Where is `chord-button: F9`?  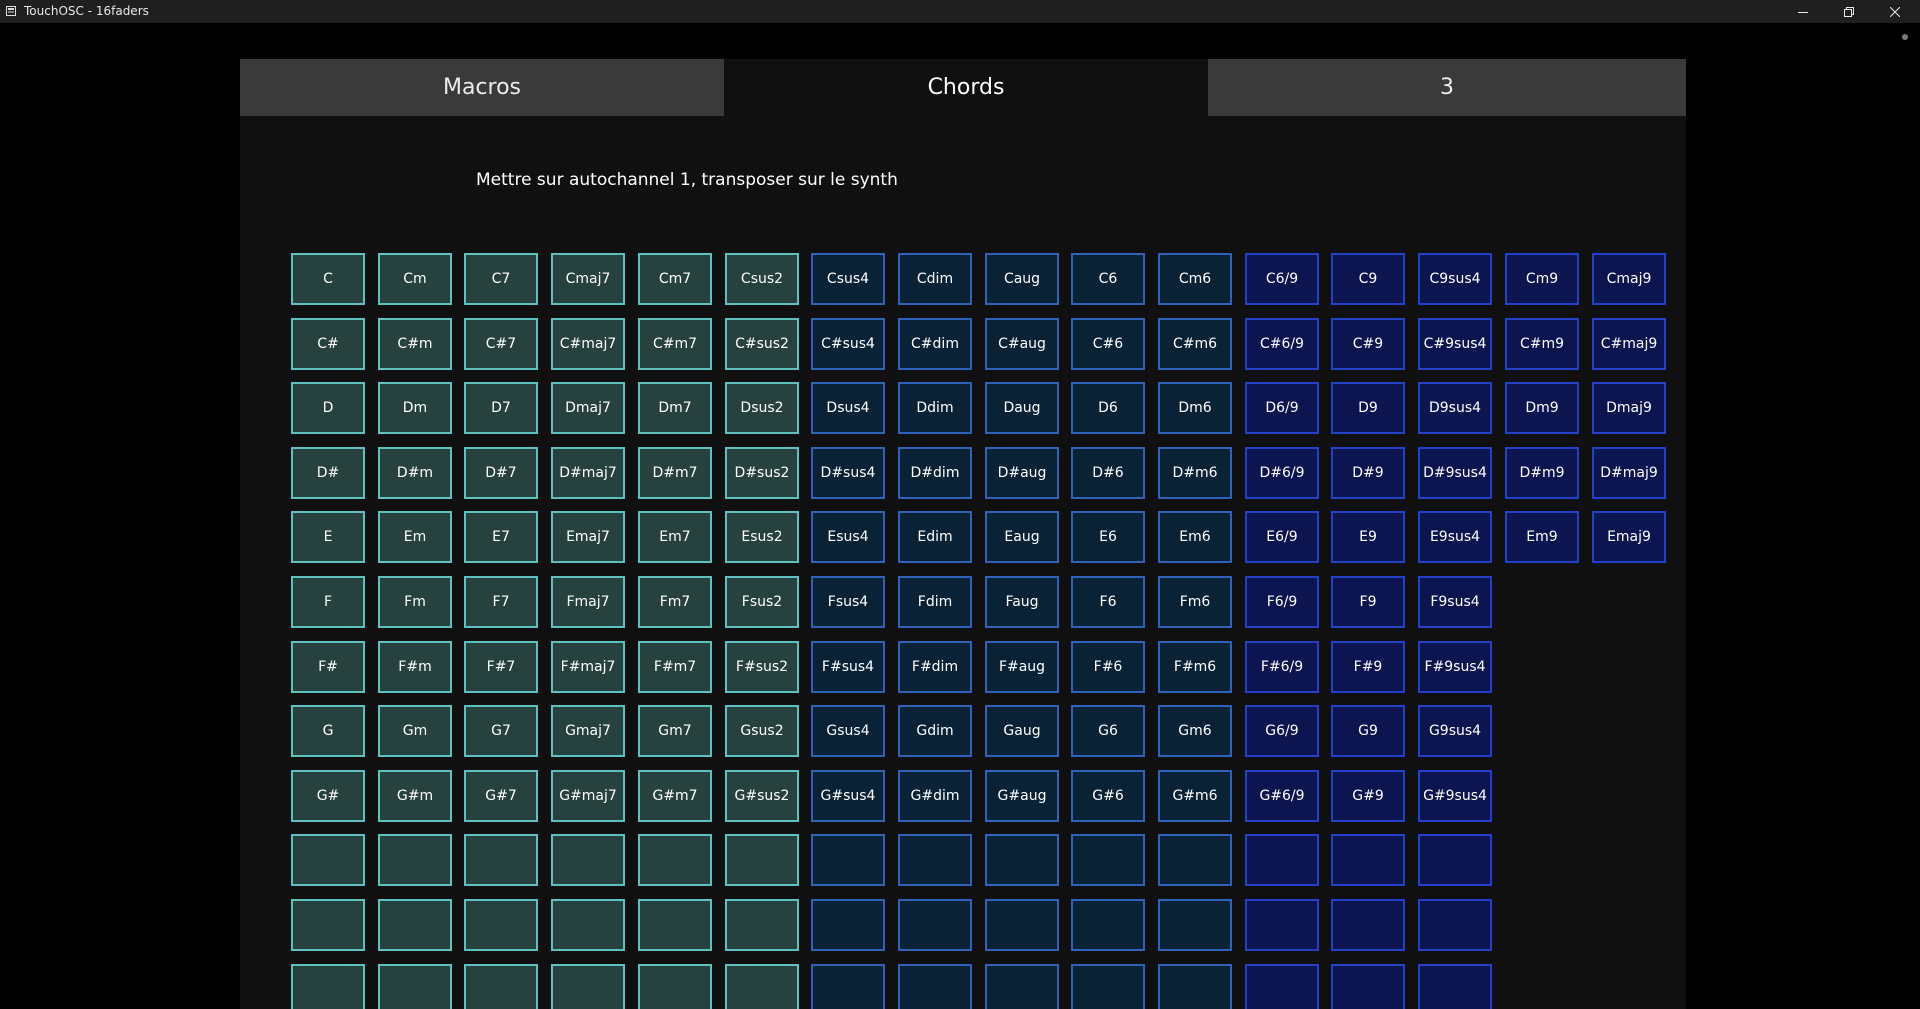 chord-button: F9 is located at coordinates (1368, 602).